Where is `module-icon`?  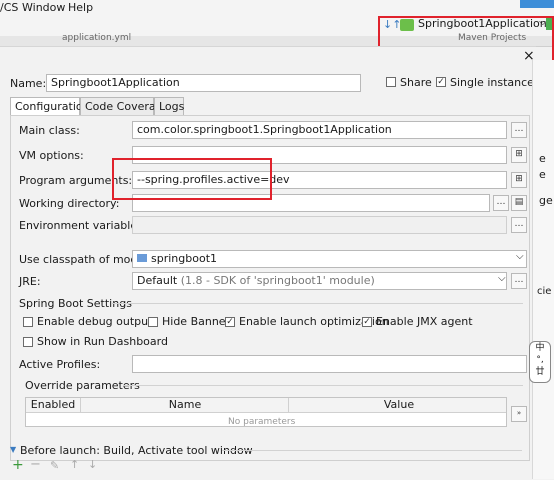
module-icon is located at coordinates (142, 258).